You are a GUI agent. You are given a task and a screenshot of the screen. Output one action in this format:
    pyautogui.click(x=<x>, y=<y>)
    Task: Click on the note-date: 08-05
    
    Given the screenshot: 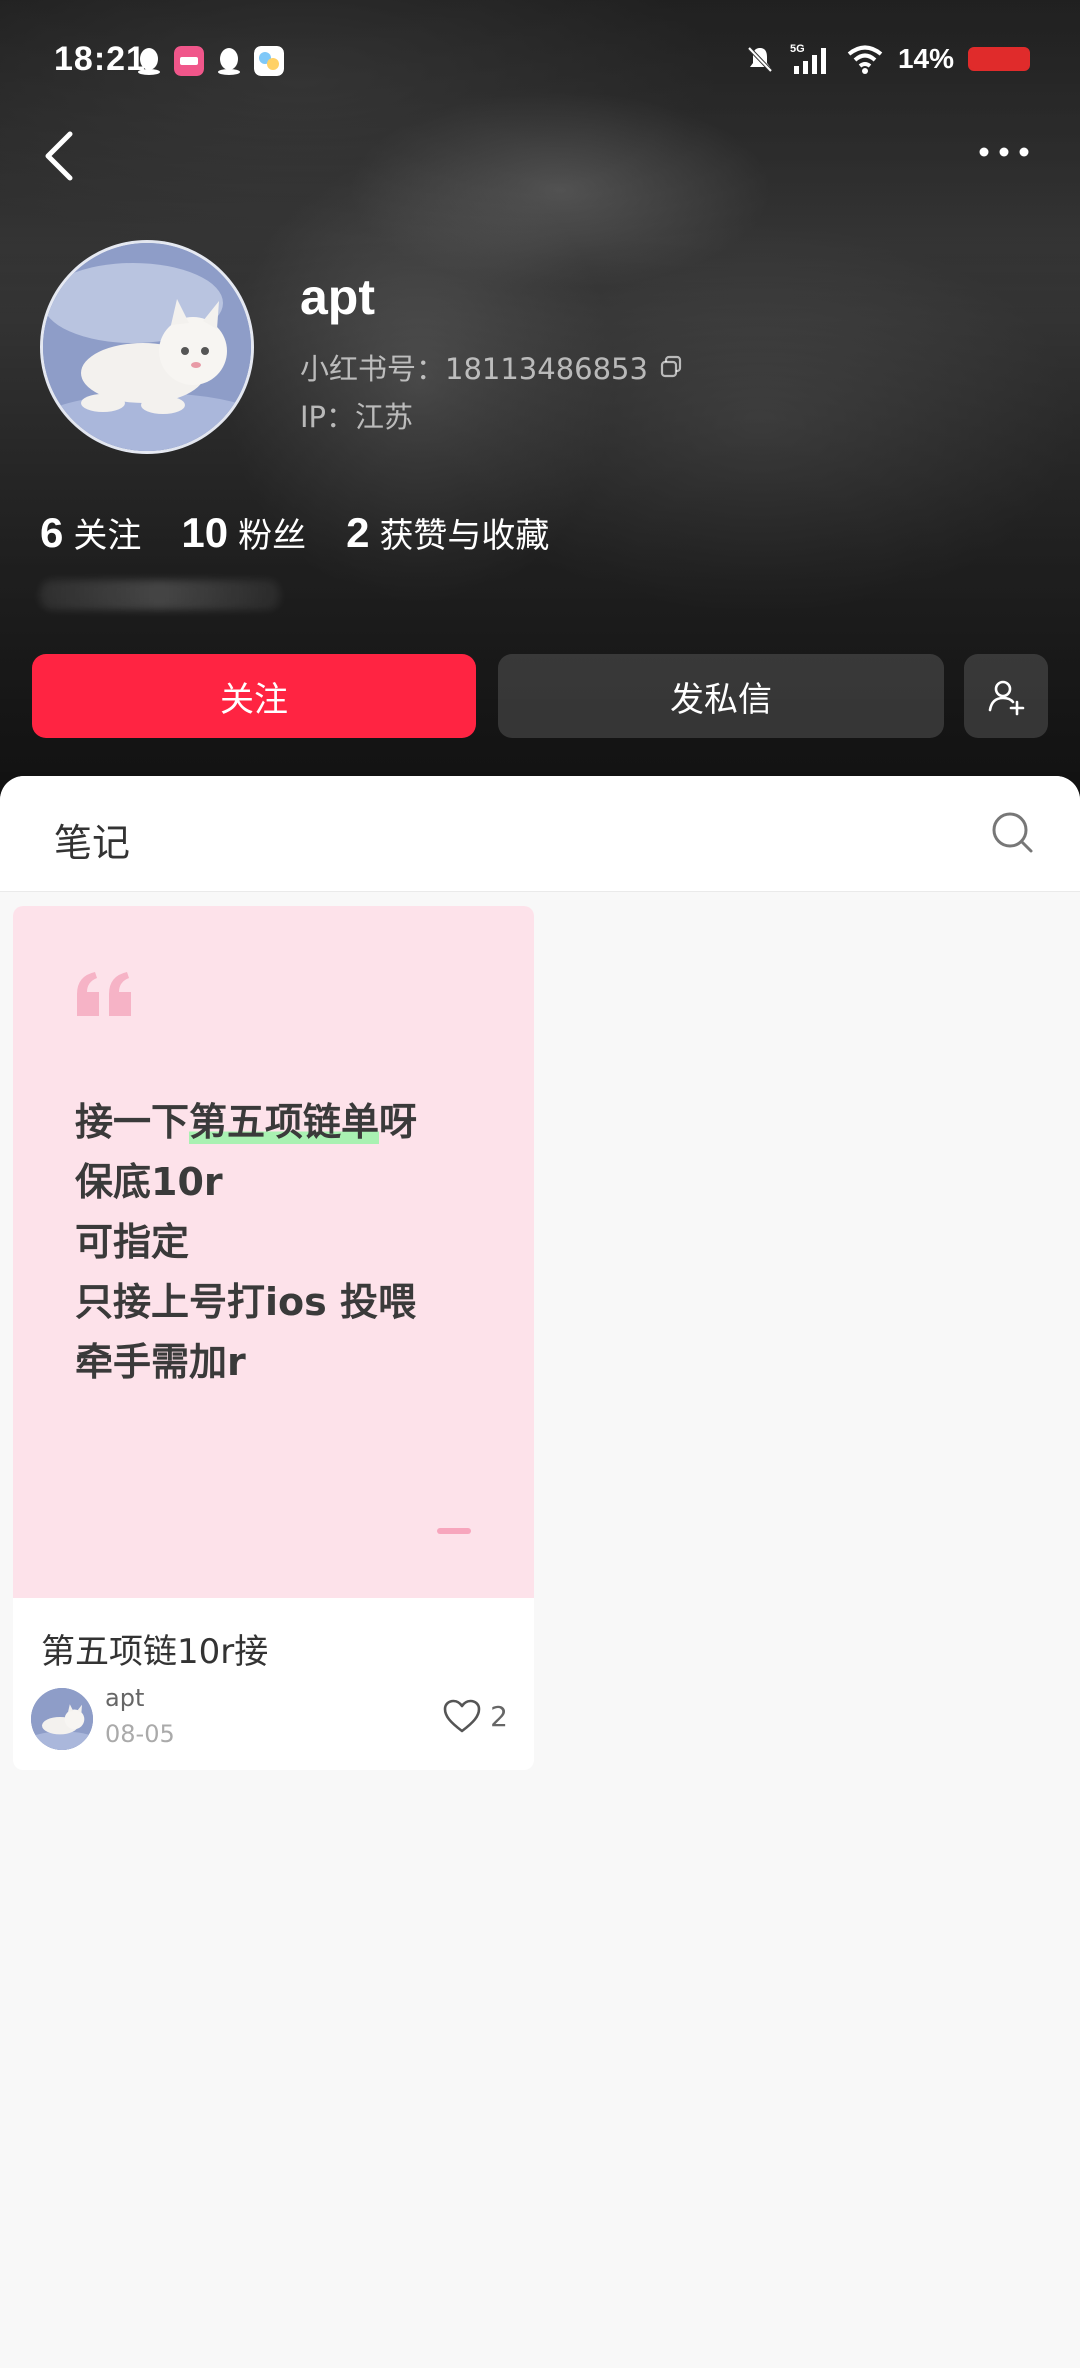 What is the action you would take?
    pyautogui.click(x=140, y=1734)
    